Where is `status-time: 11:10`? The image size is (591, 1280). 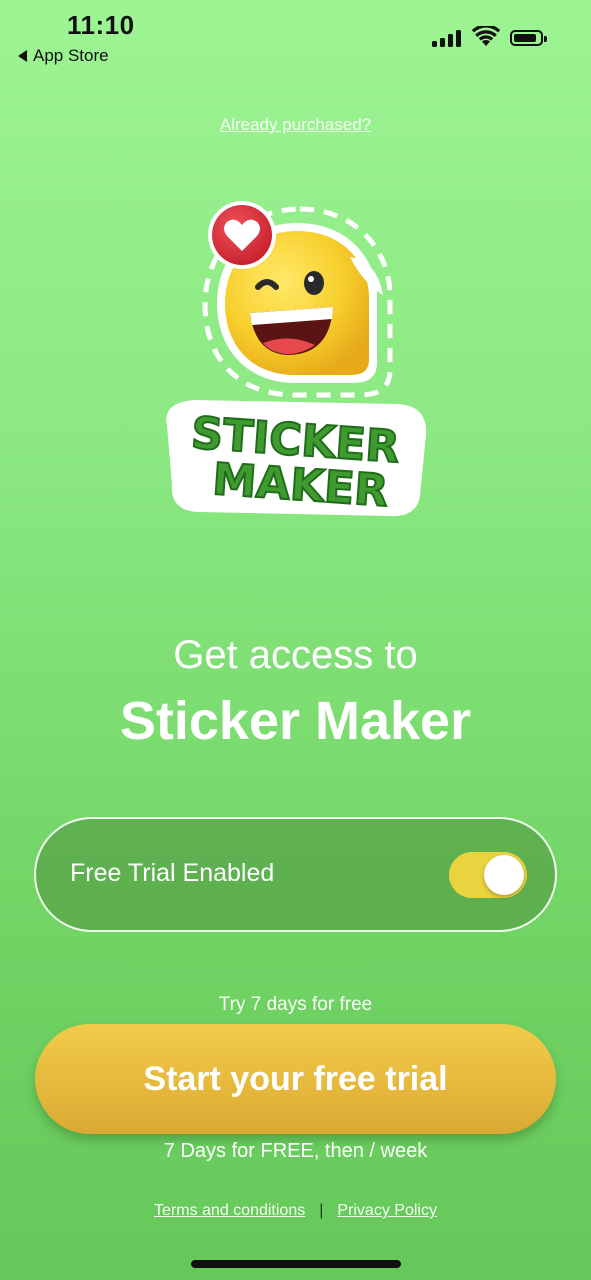 status-time: 11:10 is located at coordinates (101, 25).